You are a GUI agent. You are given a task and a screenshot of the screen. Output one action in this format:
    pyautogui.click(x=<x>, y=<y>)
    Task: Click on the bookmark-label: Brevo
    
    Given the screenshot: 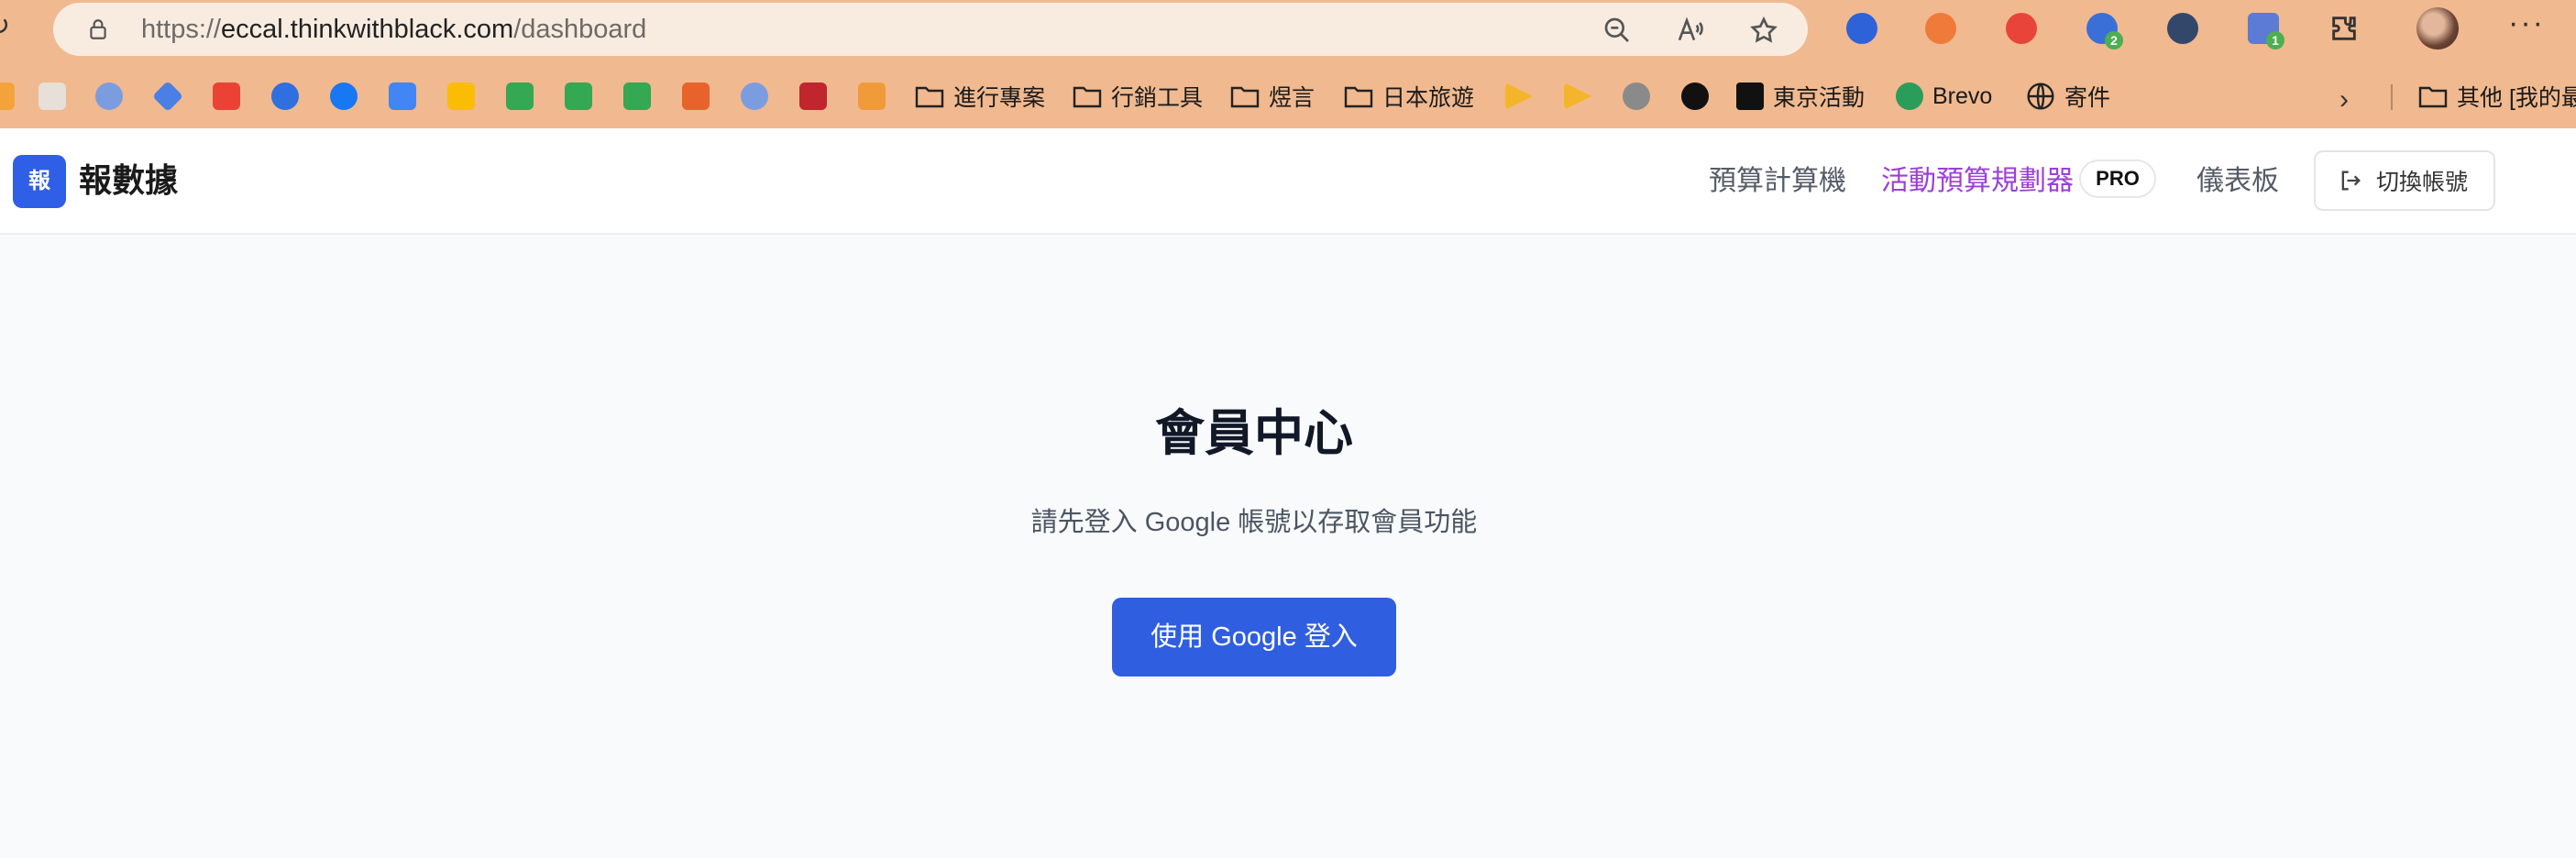 What is the action you would take?
    pyautogui.click(x=1963, y=95)
    